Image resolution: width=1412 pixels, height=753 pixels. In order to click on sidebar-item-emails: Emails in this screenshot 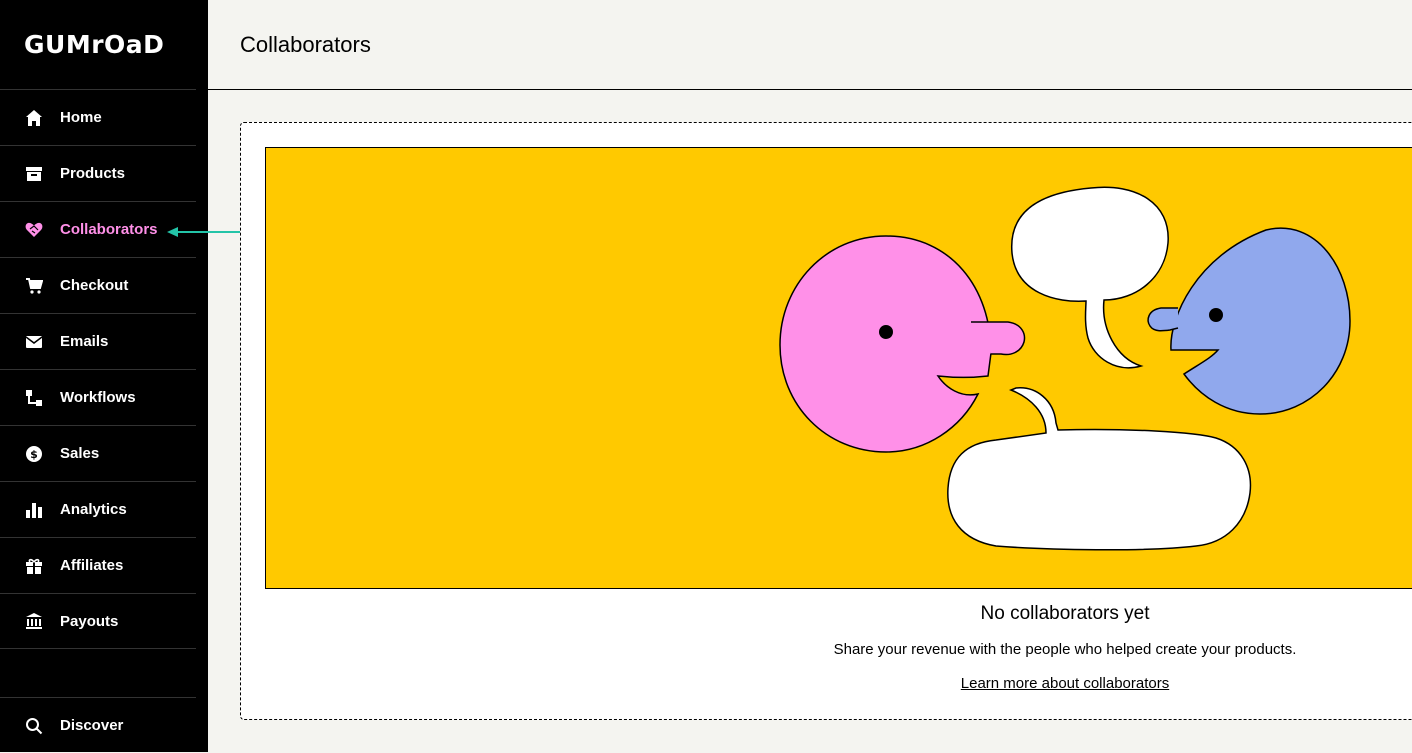, I will do `click(98, 341)`.